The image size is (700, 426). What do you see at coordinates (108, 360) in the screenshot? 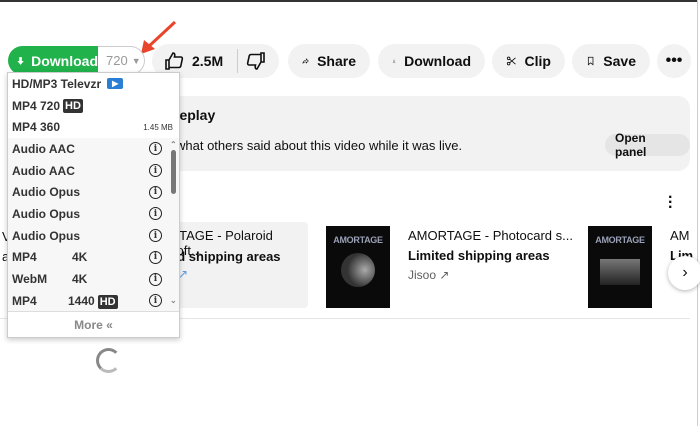
I see `loading-spinner-icon` at bounding box center [108, 360].